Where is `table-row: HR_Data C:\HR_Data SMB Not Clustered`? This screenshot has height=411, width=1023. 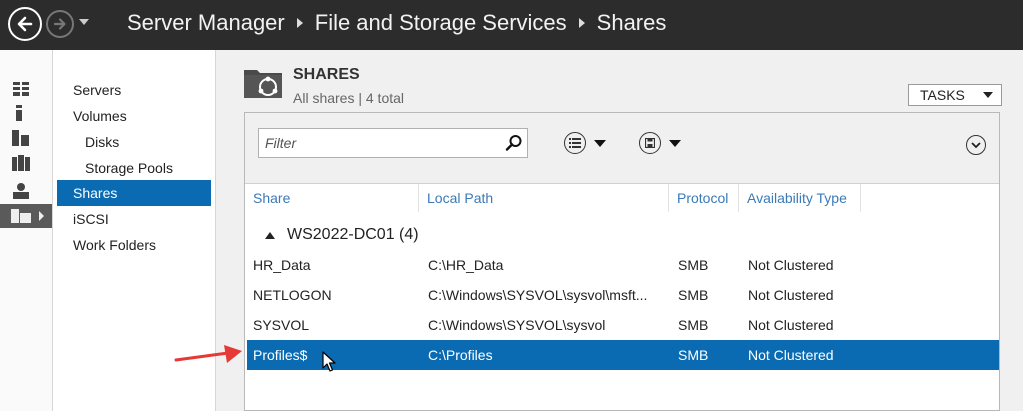
table-row: HR_Data C:\HR_Data SMB Not Clustered is located at coordinates (622, 265).